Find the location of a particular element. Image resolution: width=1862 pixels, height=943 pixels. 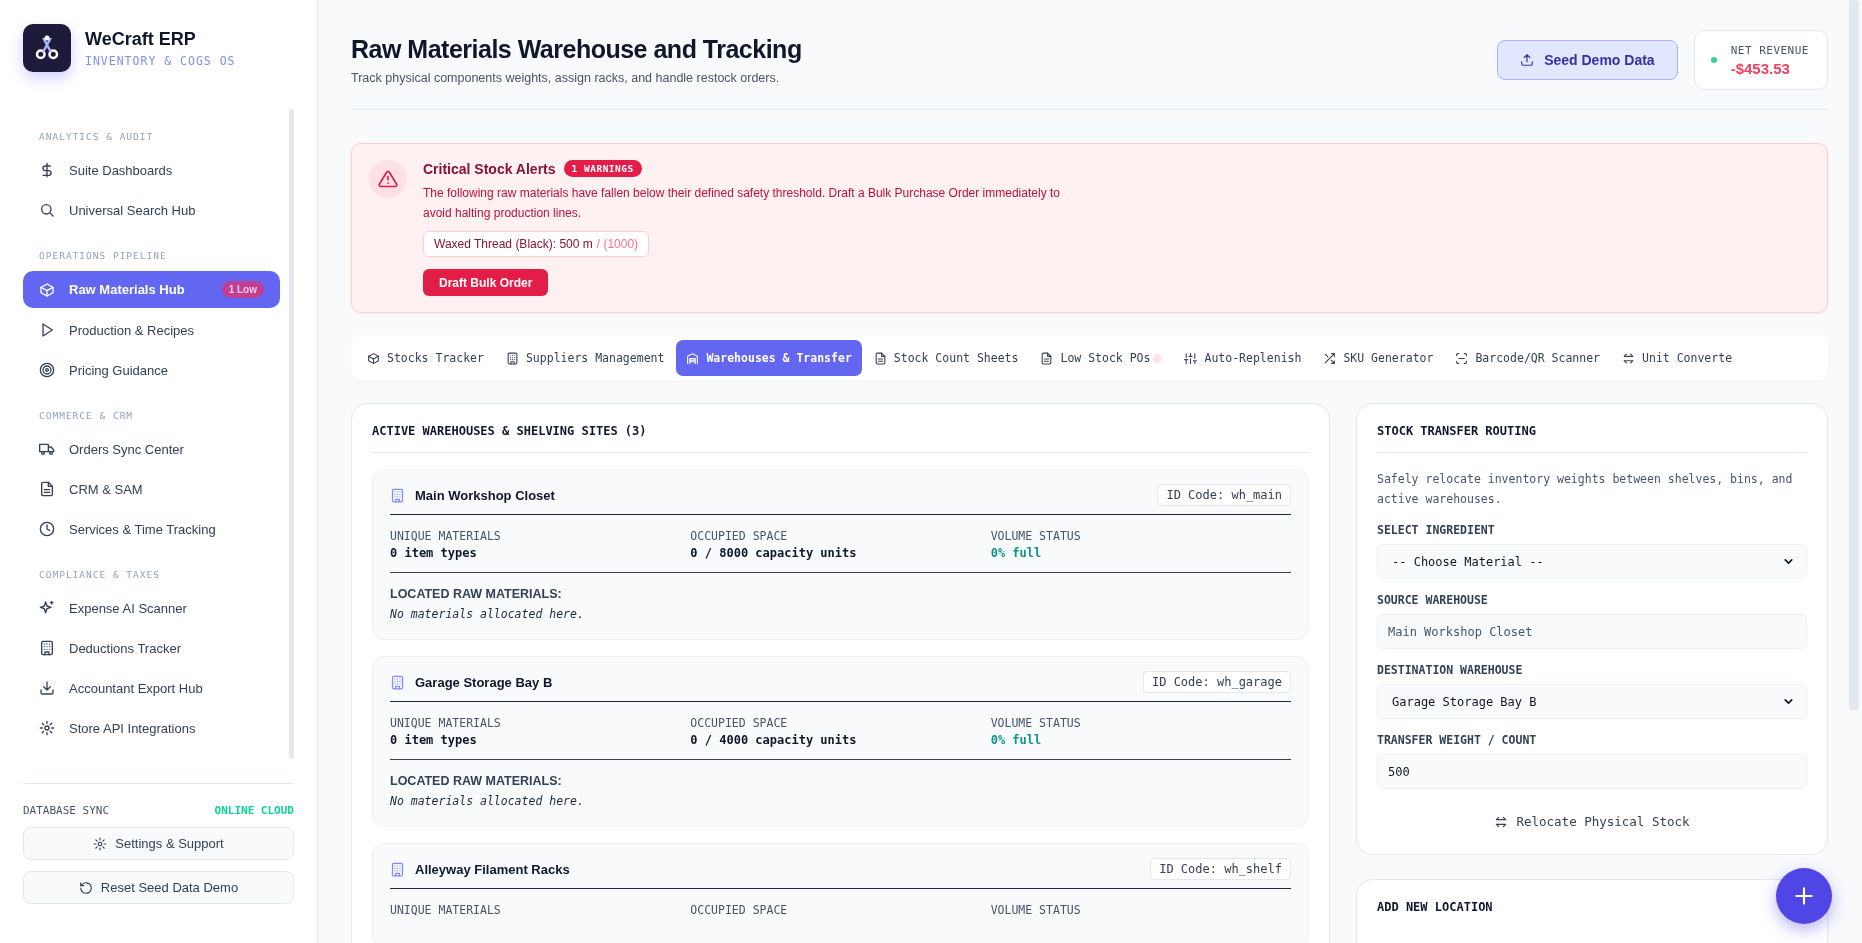

panel-title: ACTIVE WAREHOUSES & SHELVING SITES (3) is located at coordinates (840, 438).